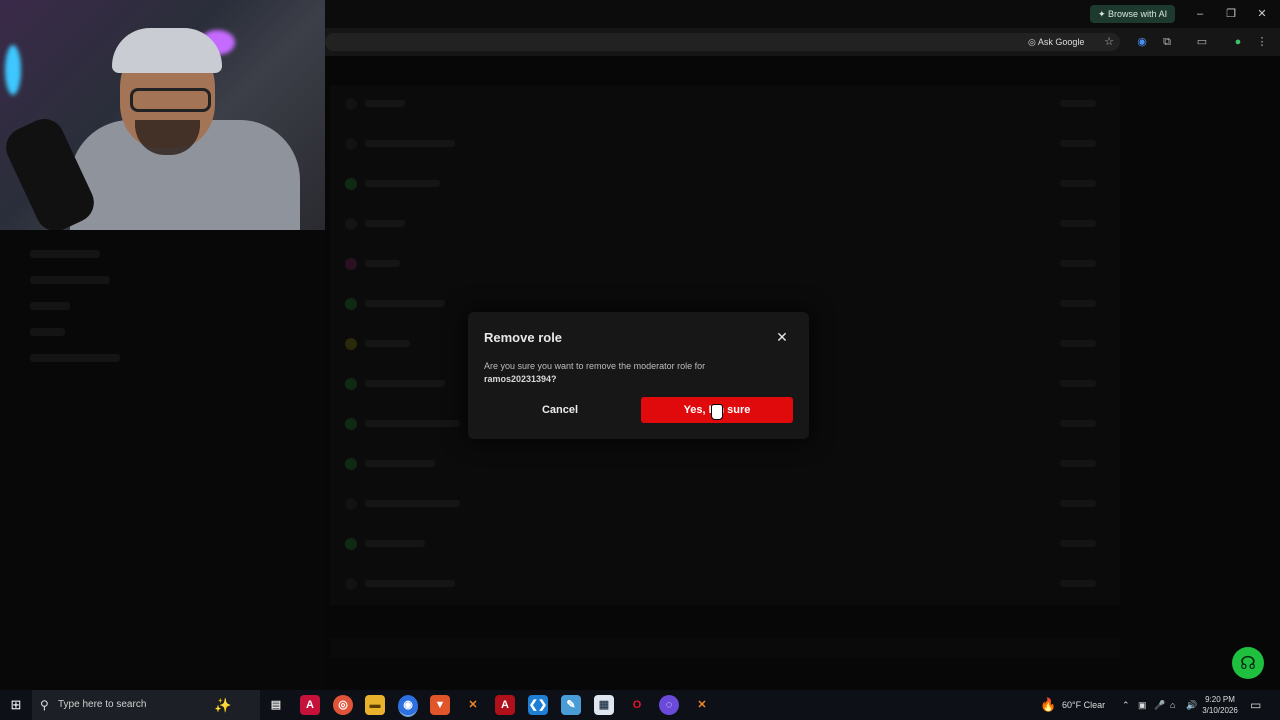 This screenshot has height=720, width=1280. Describe the element at coordinates (523, 337) in the screenshot. I see `dialog-title: Remove role` at that location.